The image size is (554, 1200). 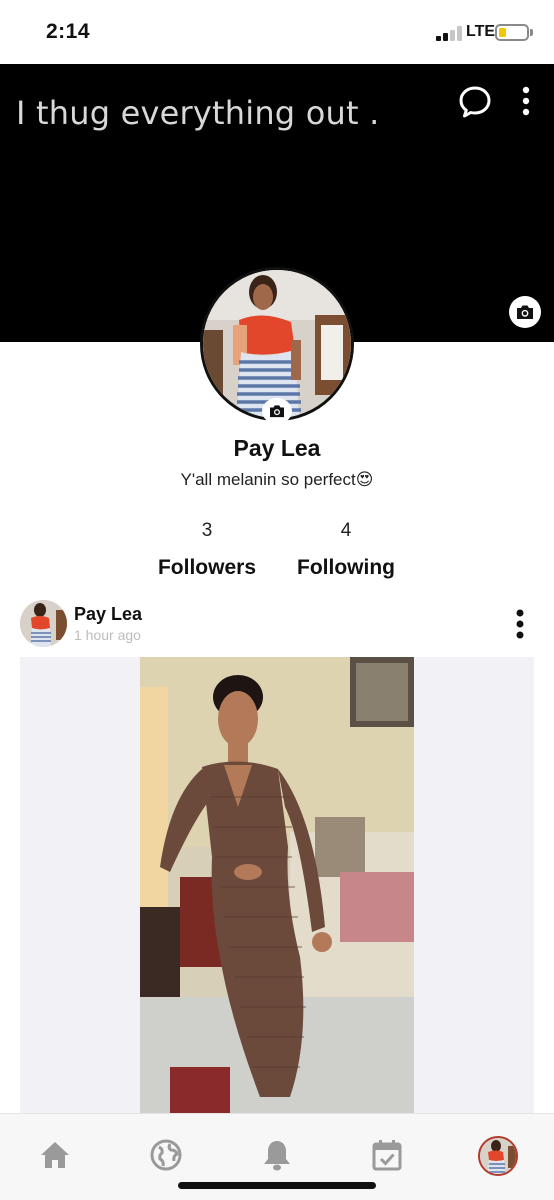 What do you see at coordinates (277, 32) in the screenshot?
I see `status-bar: 2:14 LTE` at bounding box center [277, 32].